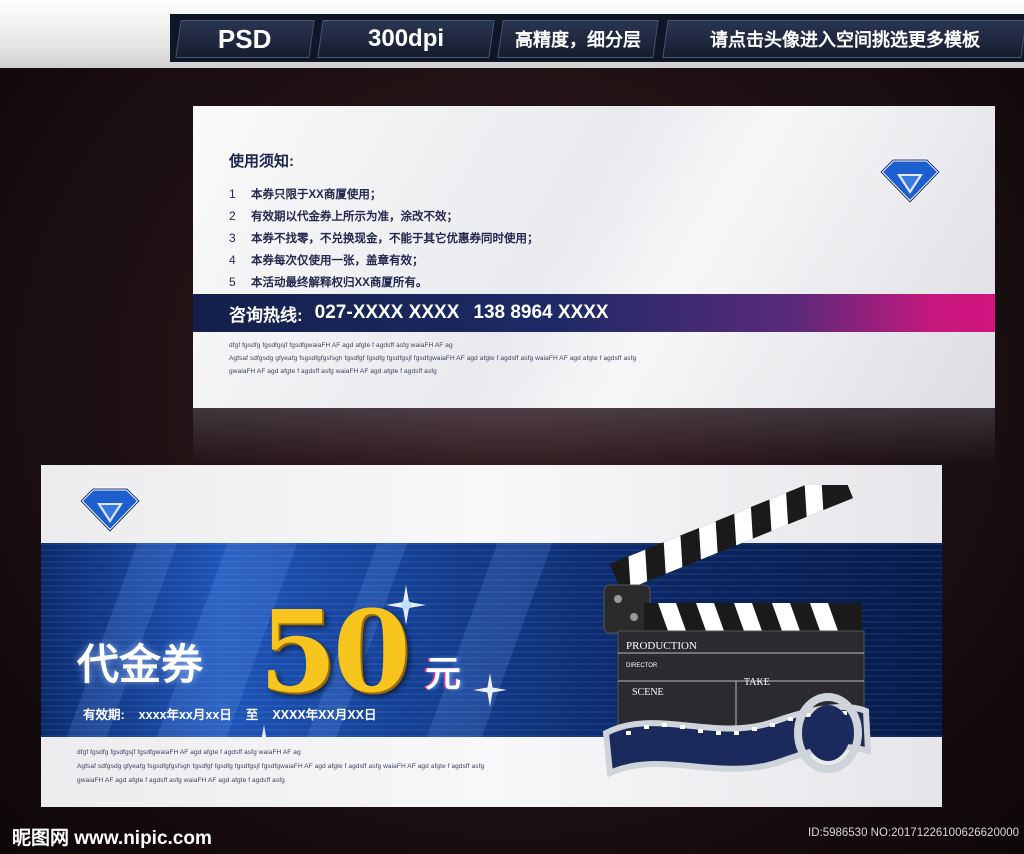 The height and width of the screenshot is (854, 1024). I want to click on tab-dpi: 300dpi, so click(406, 39).